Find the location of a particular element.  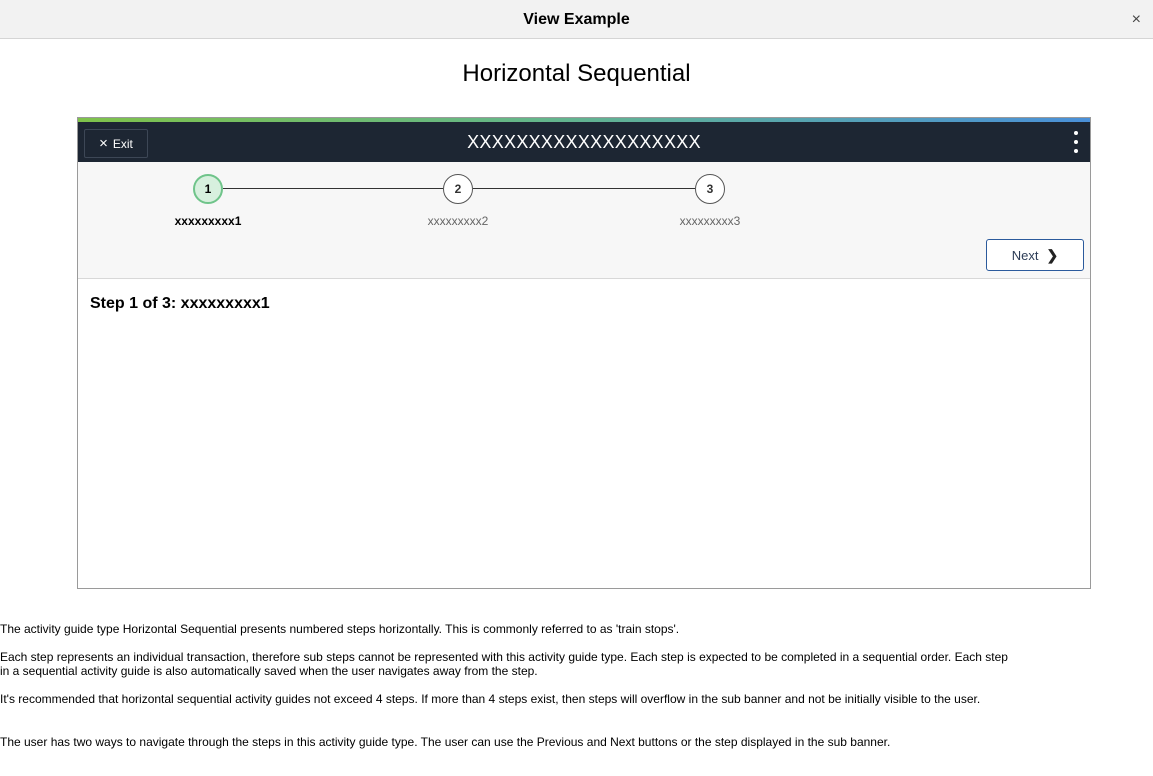

more-options-icon is located at coordinates (1076, 142).